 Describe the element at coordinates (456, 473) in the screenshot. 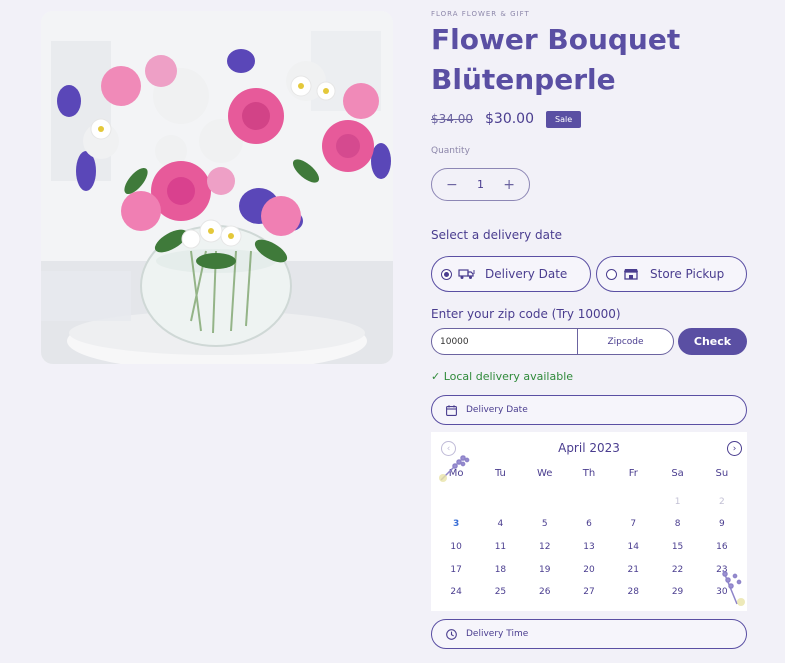

I see `weekday-header: Mo` at that location.